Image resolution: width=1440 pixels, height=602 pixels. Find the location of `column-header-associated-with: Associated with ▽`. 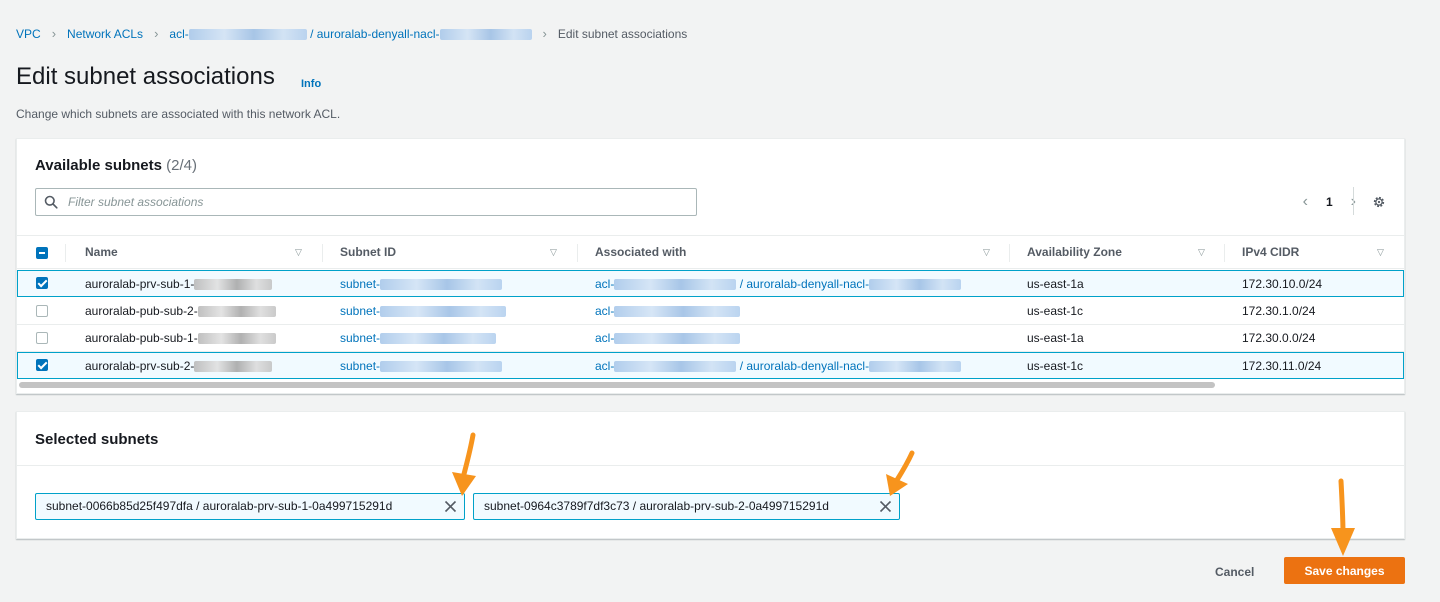

column-header-associated-with: Associated with ▽ is located at coordinates (795, 252).